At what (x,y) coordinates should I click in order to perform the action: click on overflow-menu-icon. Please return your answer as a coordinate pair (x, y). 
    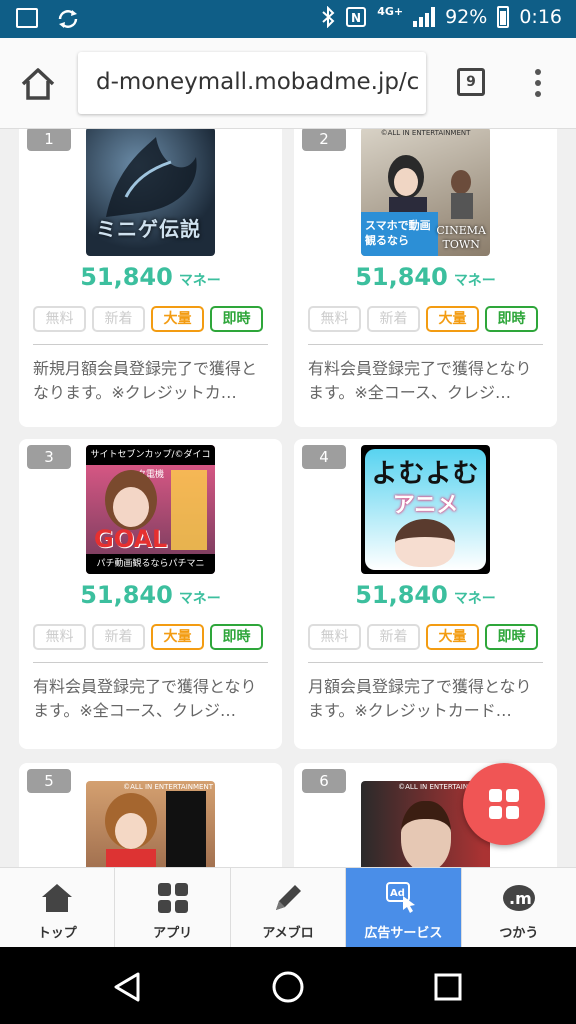
    Looking at the image, I should click on (538, 83).